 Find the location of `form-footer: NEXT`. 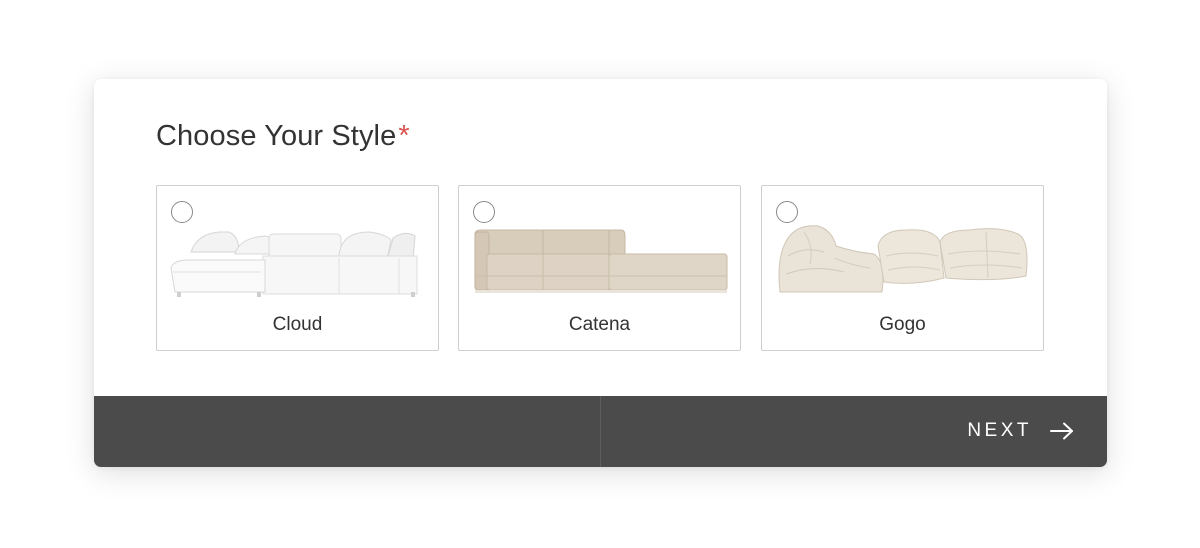

form-footer: NEXT is located at coordinates (600, 431).